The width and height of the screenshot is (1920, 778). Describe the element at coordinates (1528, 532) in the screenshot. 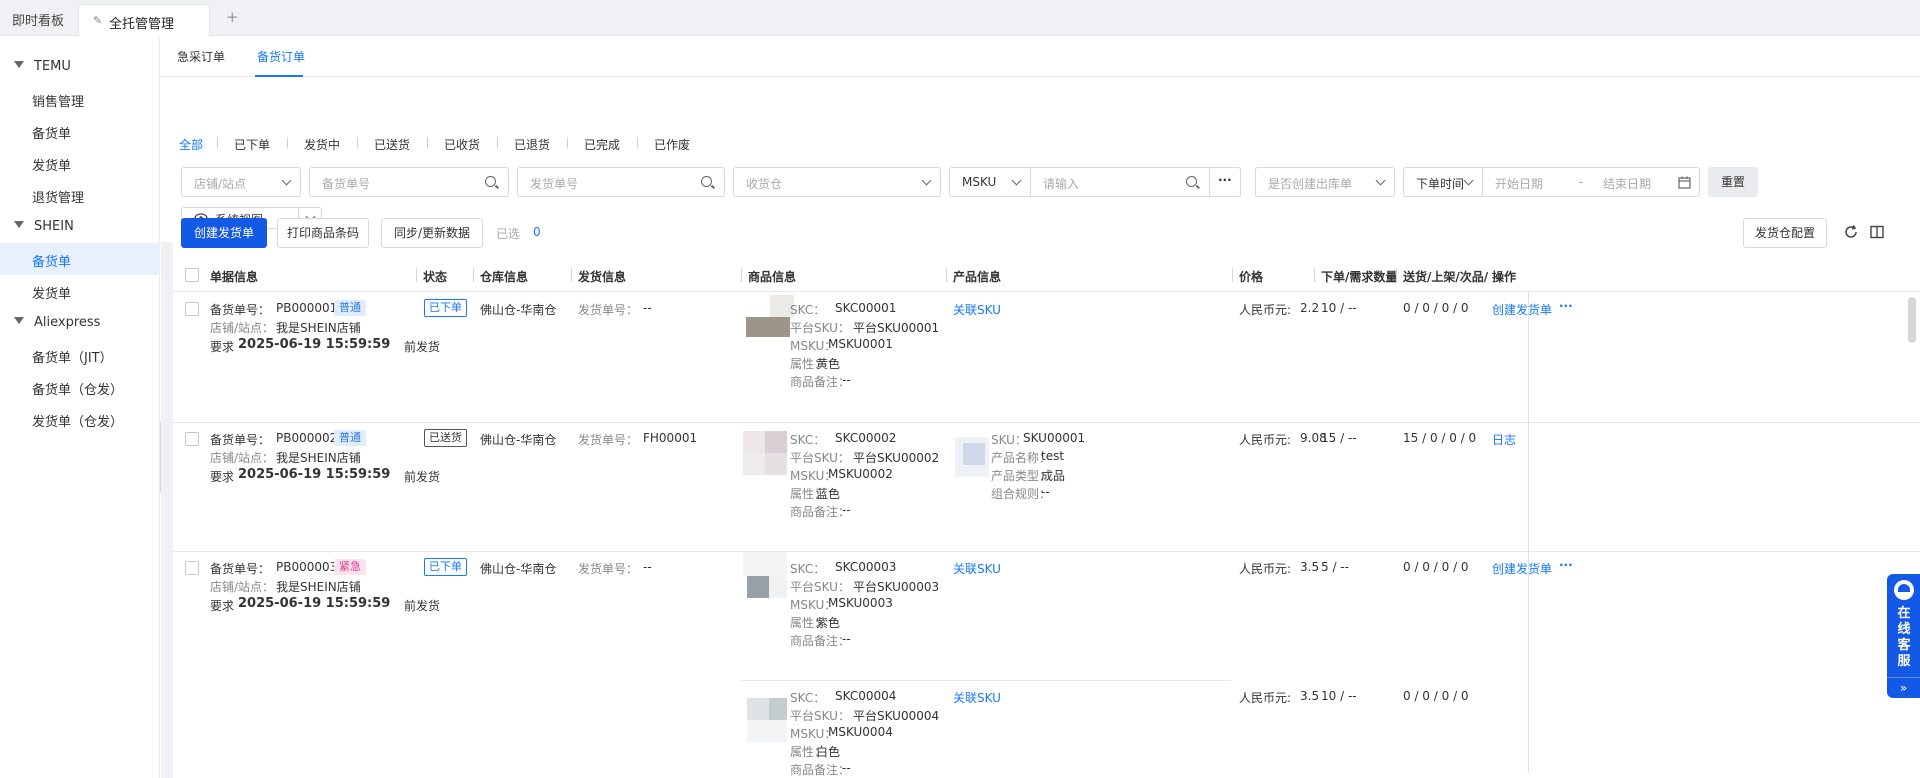

I see `fixed-column-shadow` at that location.